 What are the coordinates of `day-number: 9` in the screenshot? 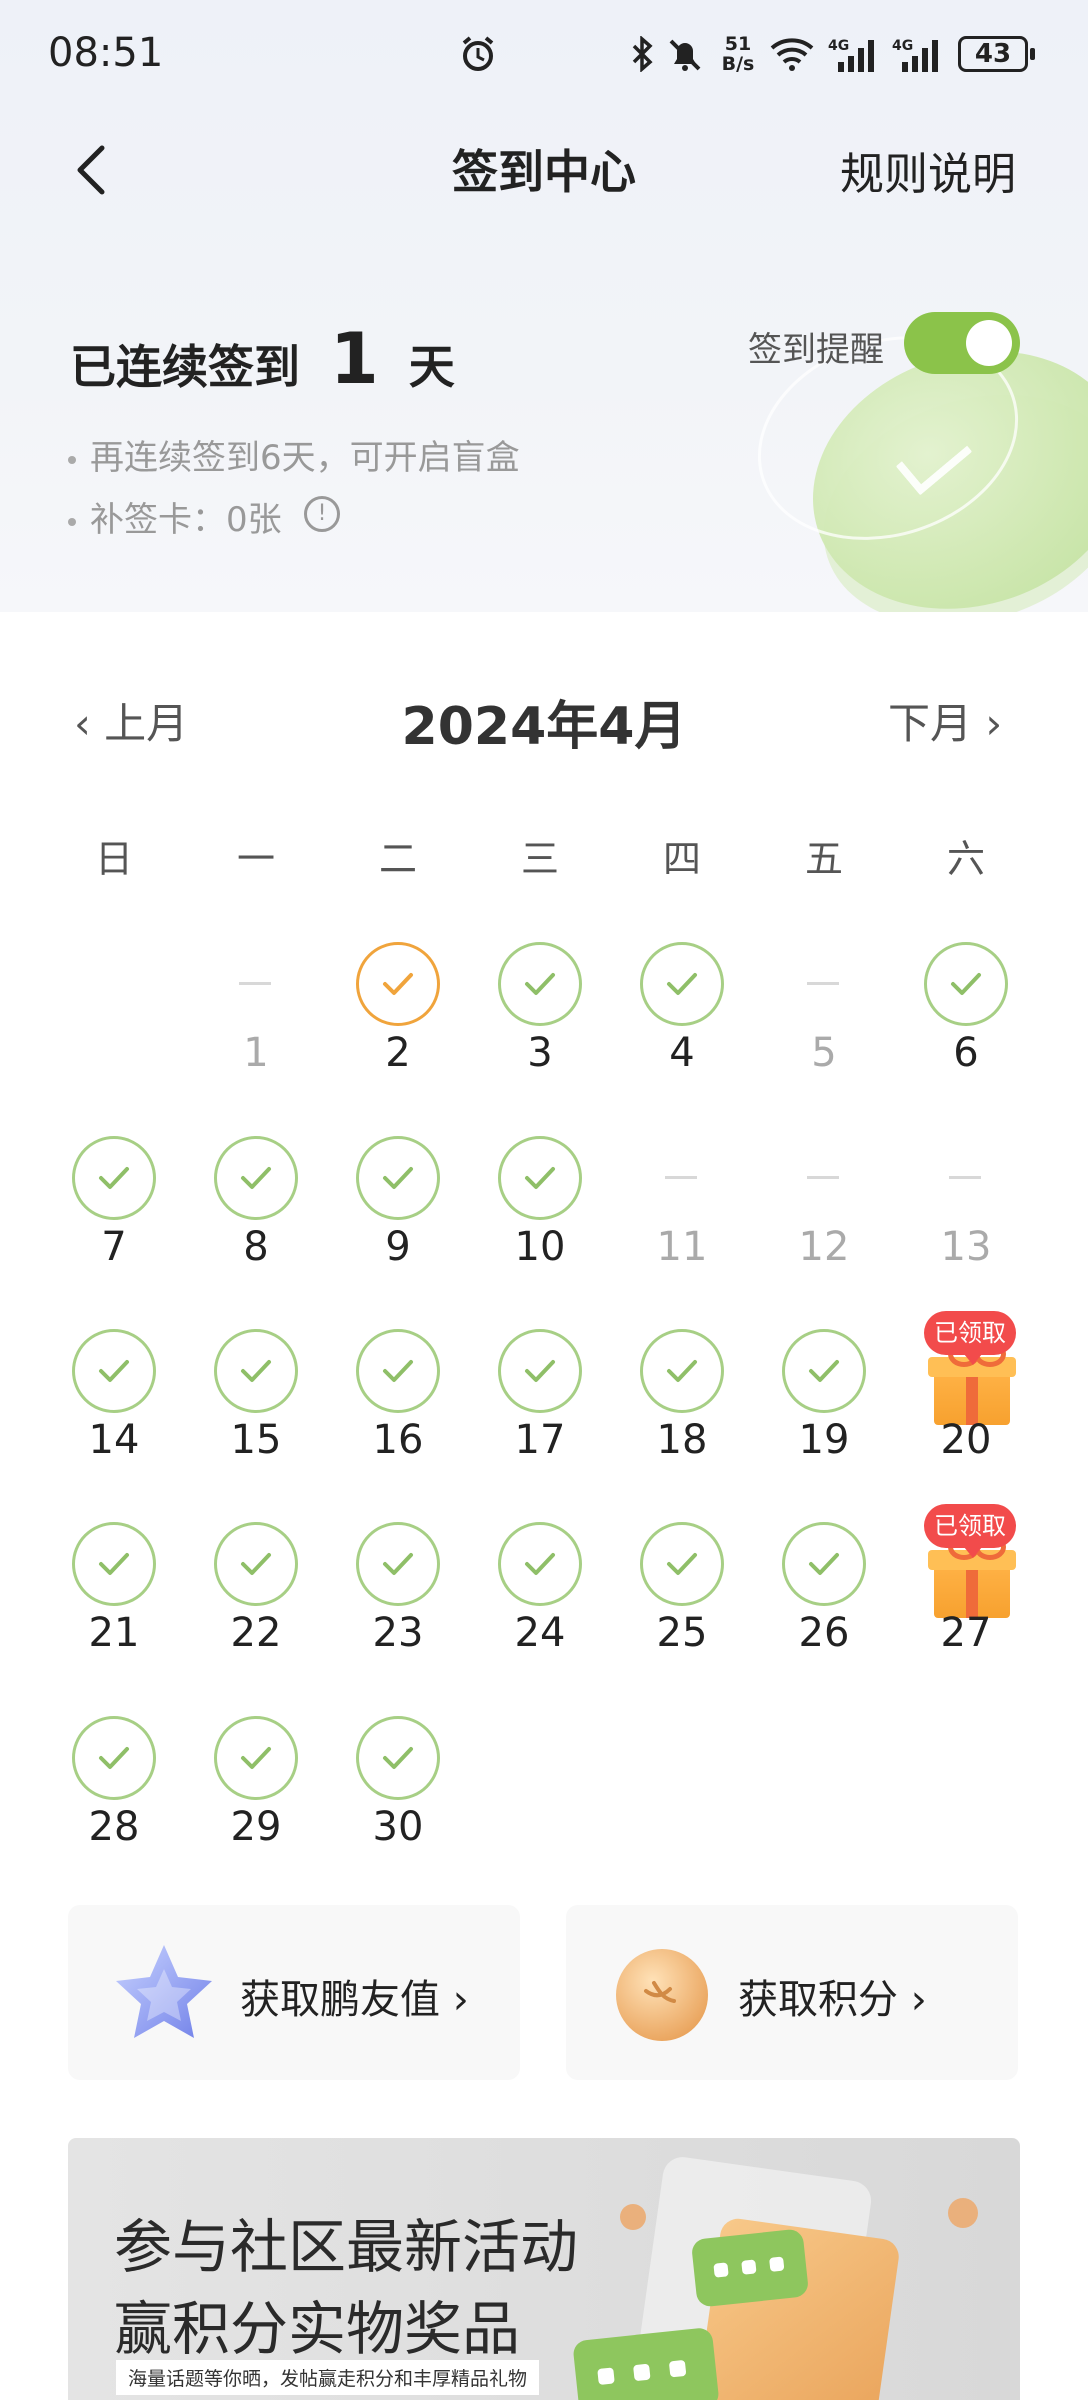 It's located at (398, 1247).